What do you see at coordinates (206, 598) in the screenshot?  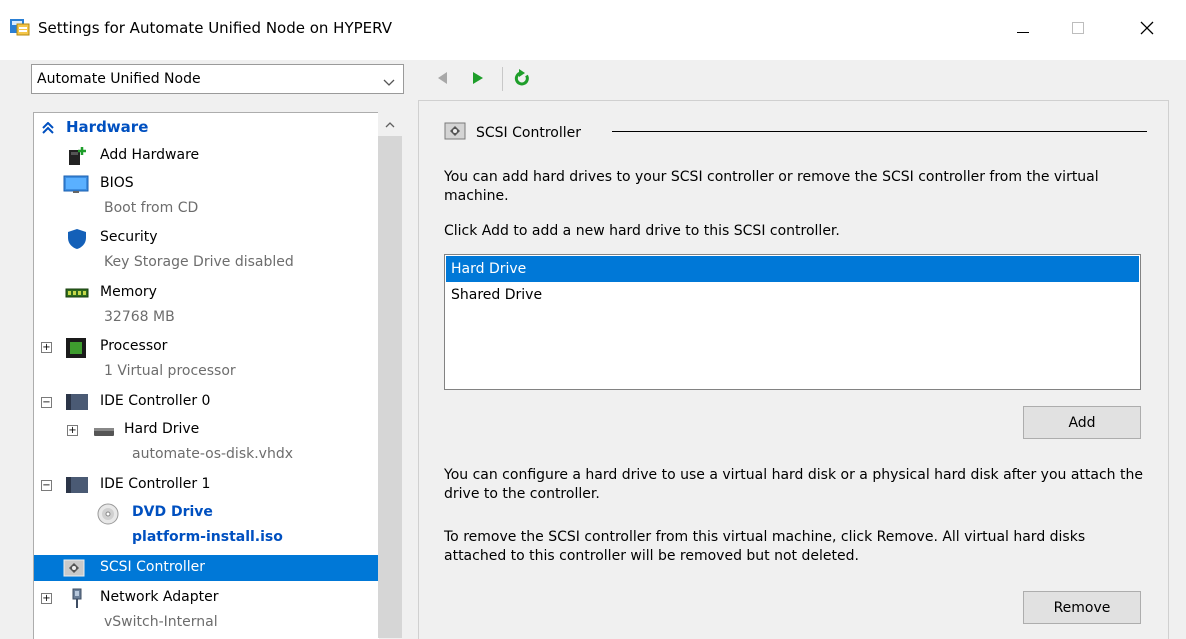 I see `tree-item-network-adapter: + Network Adapter` at bounding box center [206, 598].